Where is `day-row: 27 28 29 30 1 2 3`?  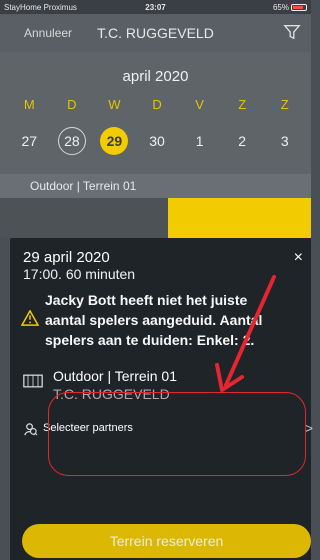
day-row: 27 28 29 30 1 2 3 is located at coordinates (157, 141).